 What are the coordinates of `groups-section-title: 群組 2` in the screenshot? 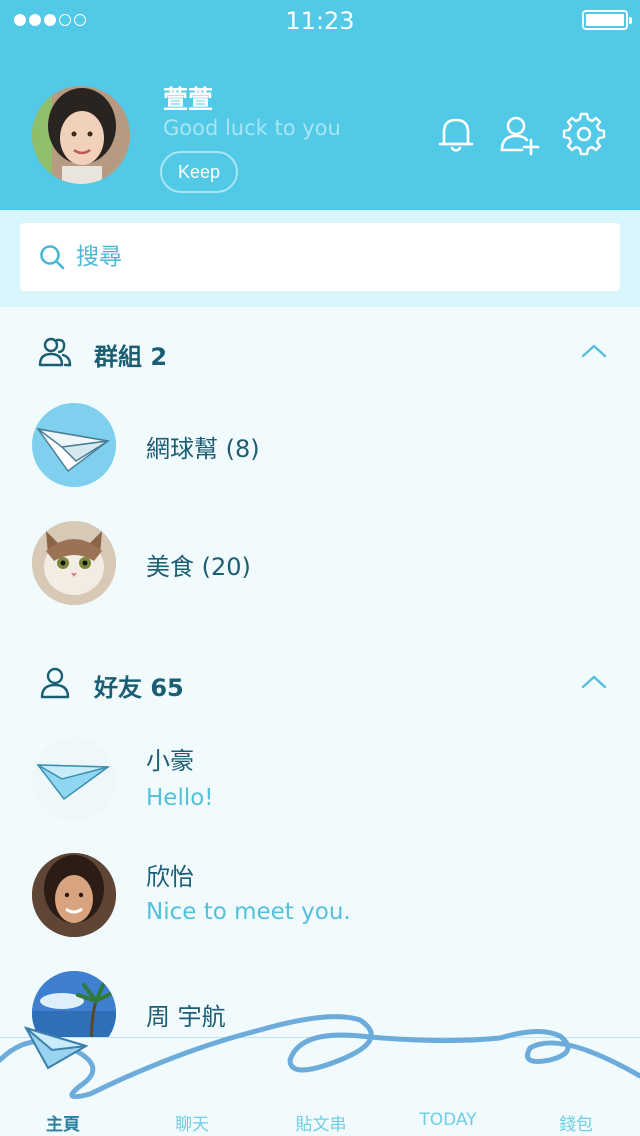 It's located at (131, 357).